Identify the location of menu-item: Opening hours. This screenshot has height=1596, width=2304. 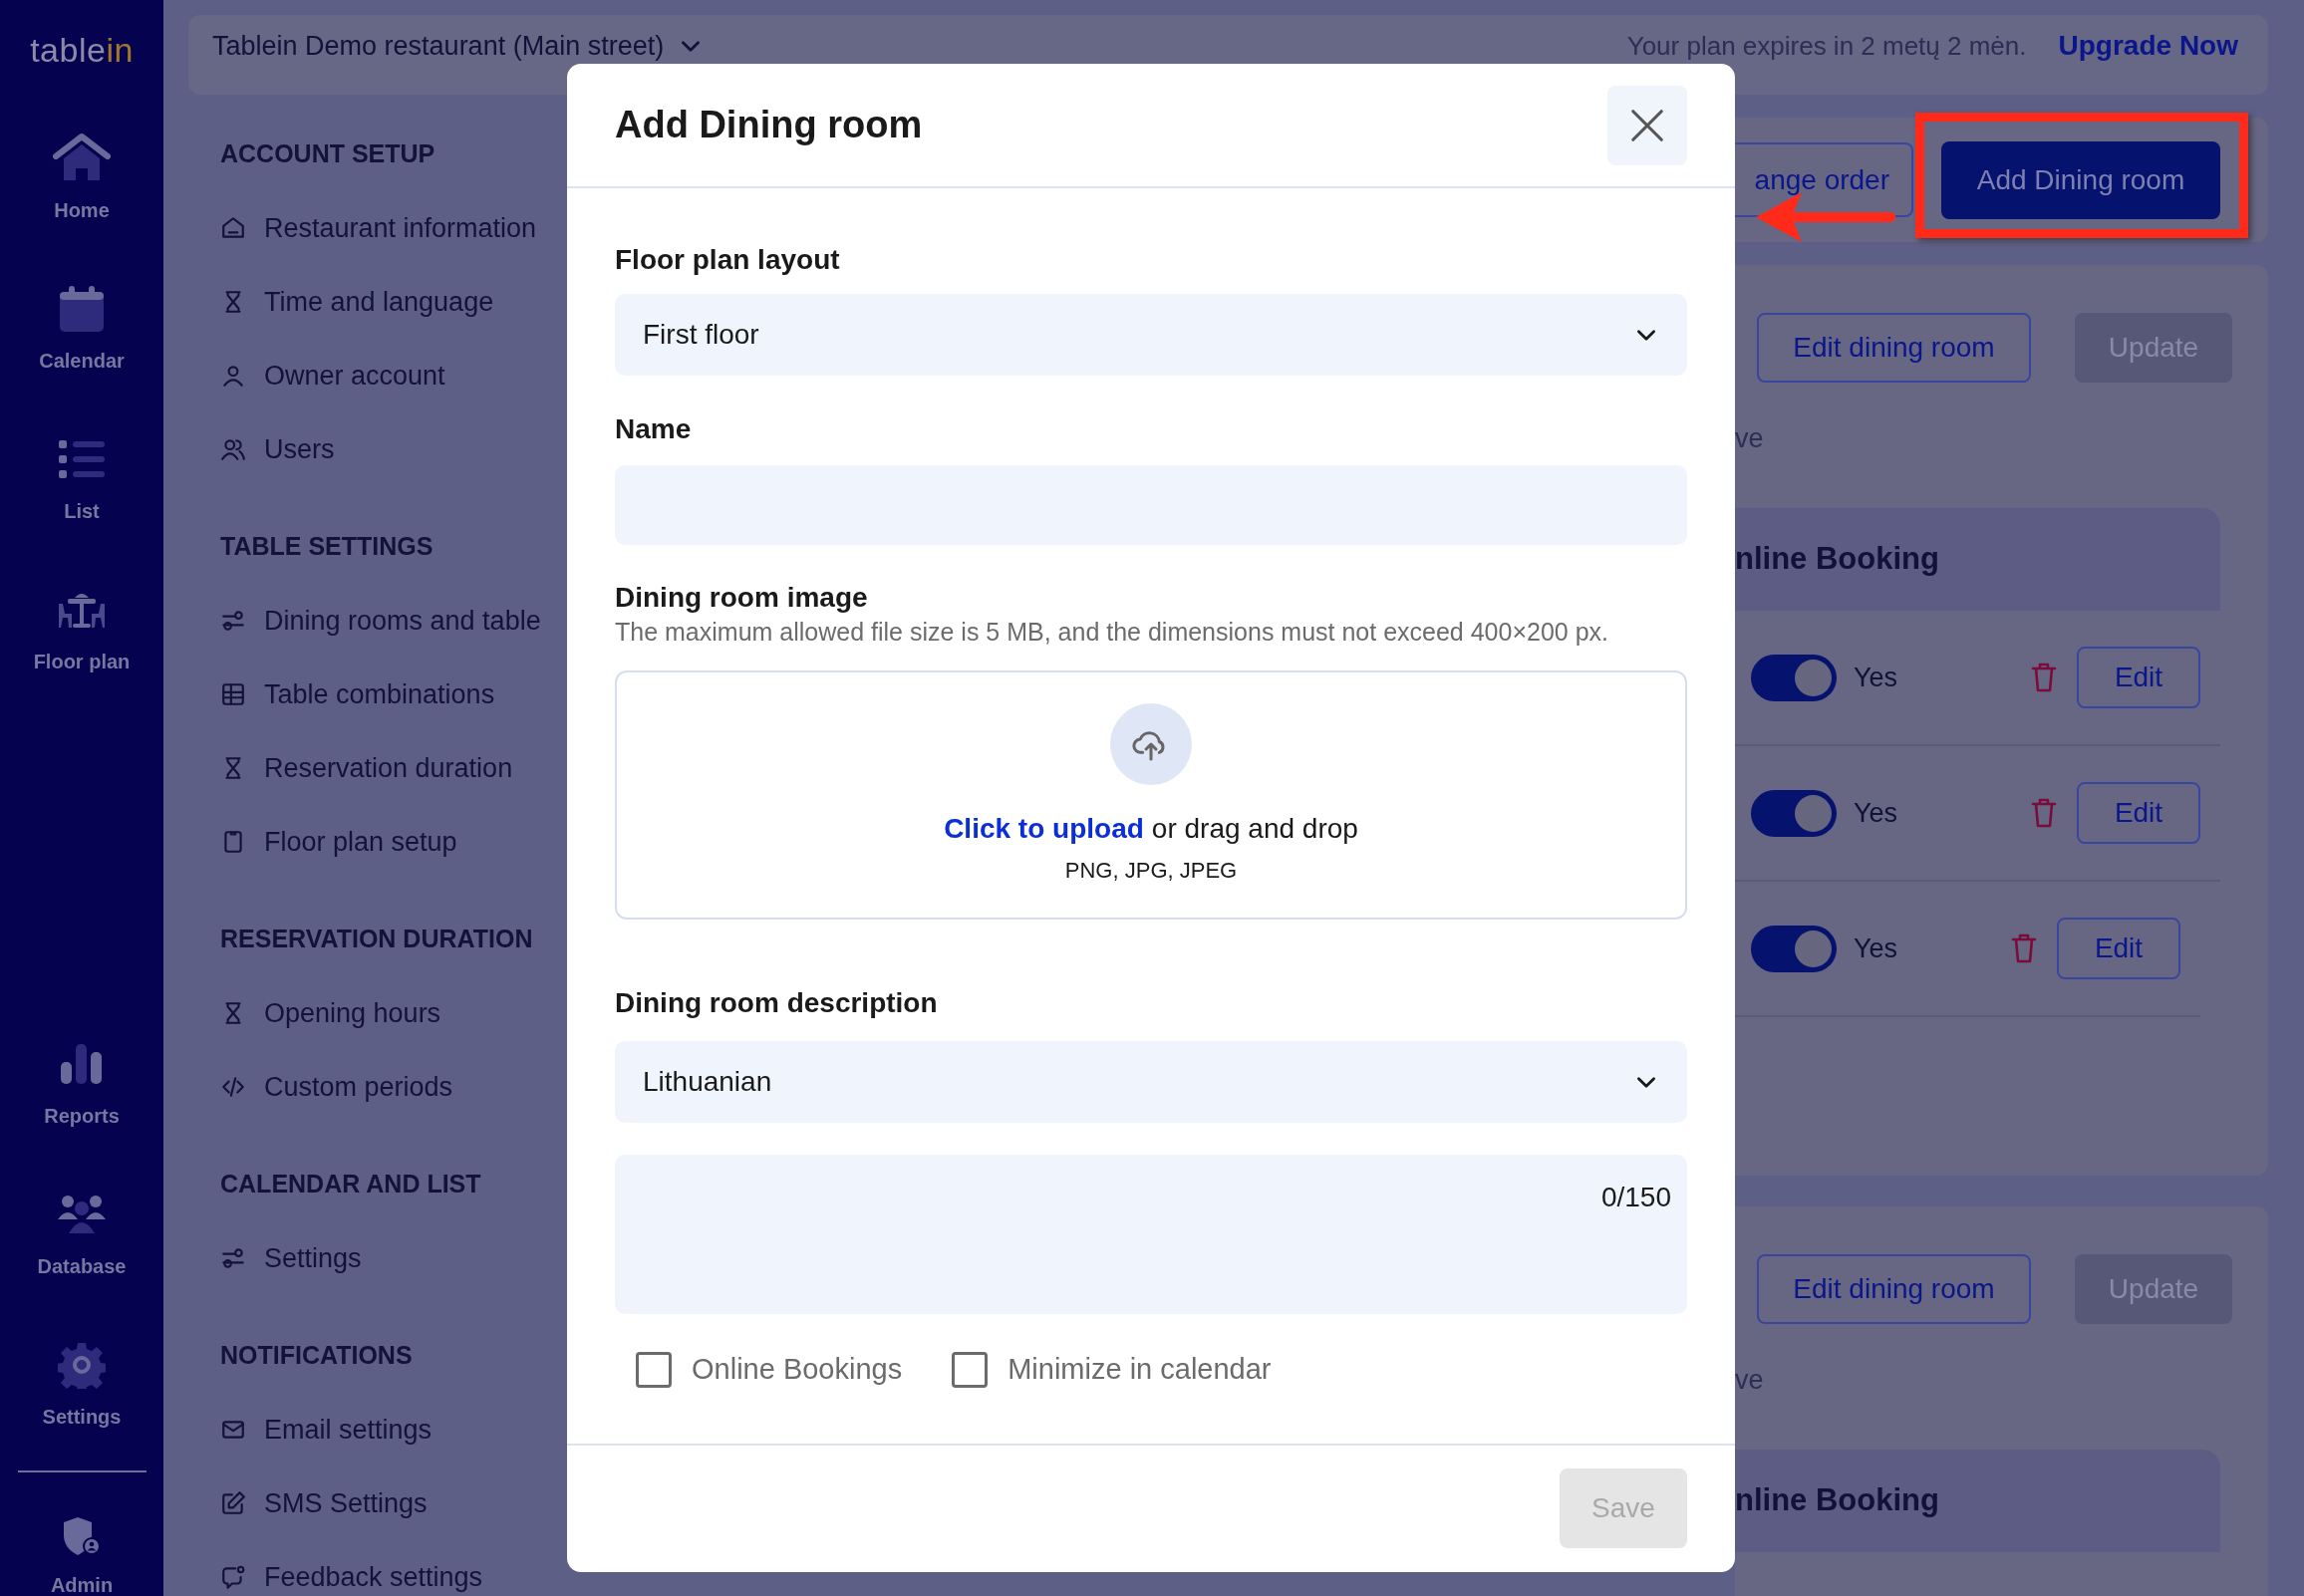
(352, 1013).